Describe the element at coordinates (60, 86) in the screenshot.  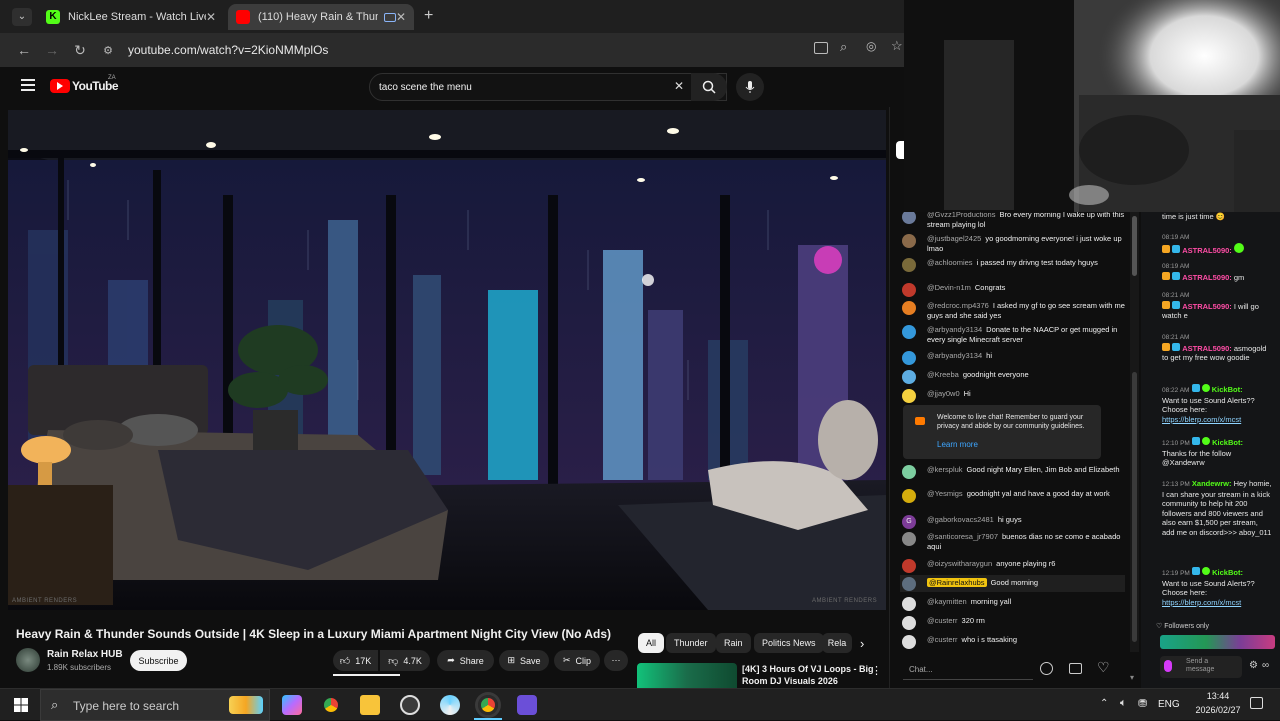
I see `youtube-logo-icon` at that location.